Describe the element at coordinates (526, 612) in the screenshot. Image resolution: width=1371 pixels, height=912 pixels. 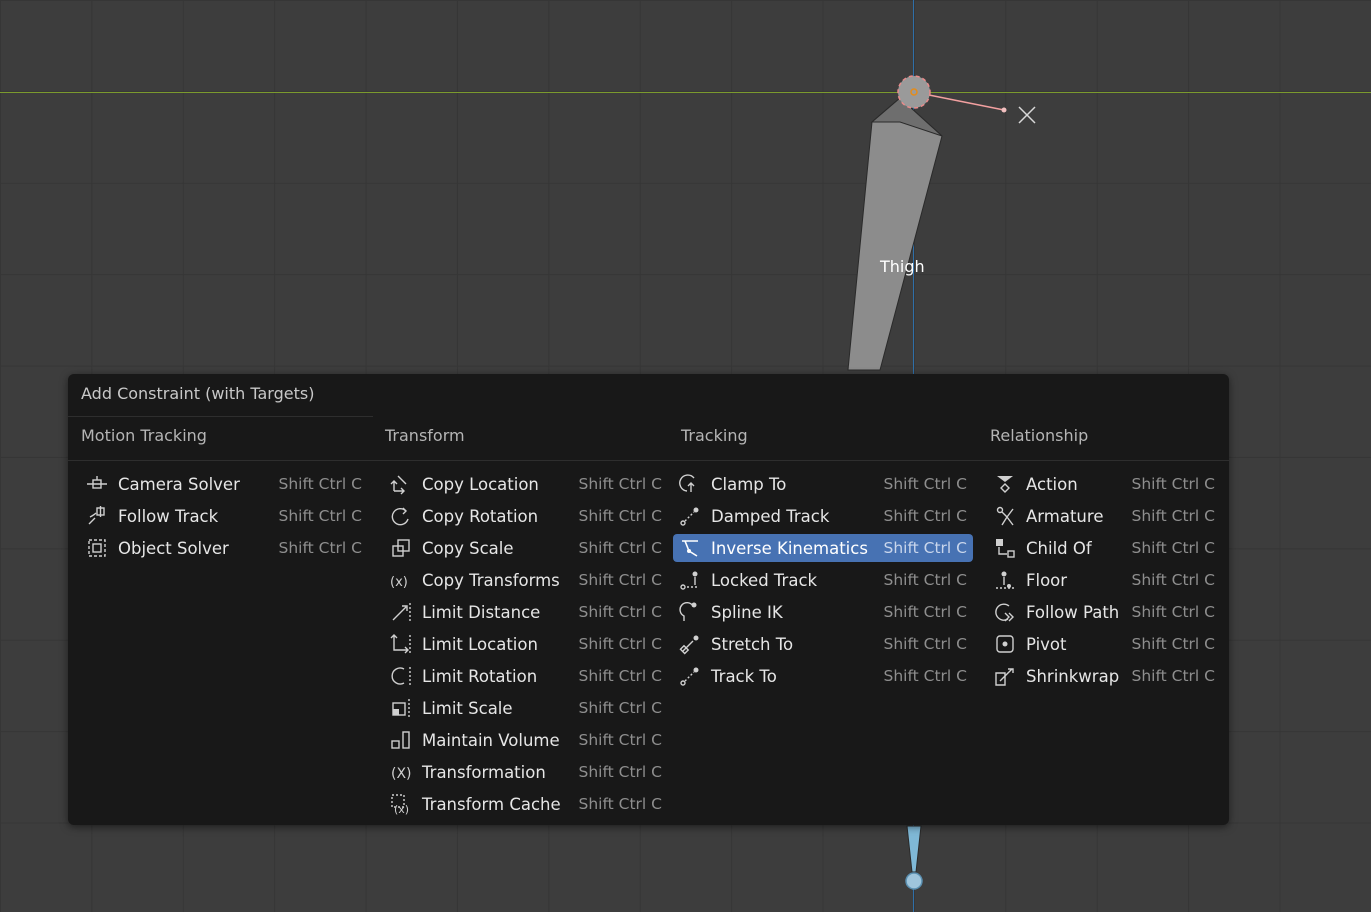
I see `menu-item-limit-distance: Limit Distance Shift Ctrl C` at that location.